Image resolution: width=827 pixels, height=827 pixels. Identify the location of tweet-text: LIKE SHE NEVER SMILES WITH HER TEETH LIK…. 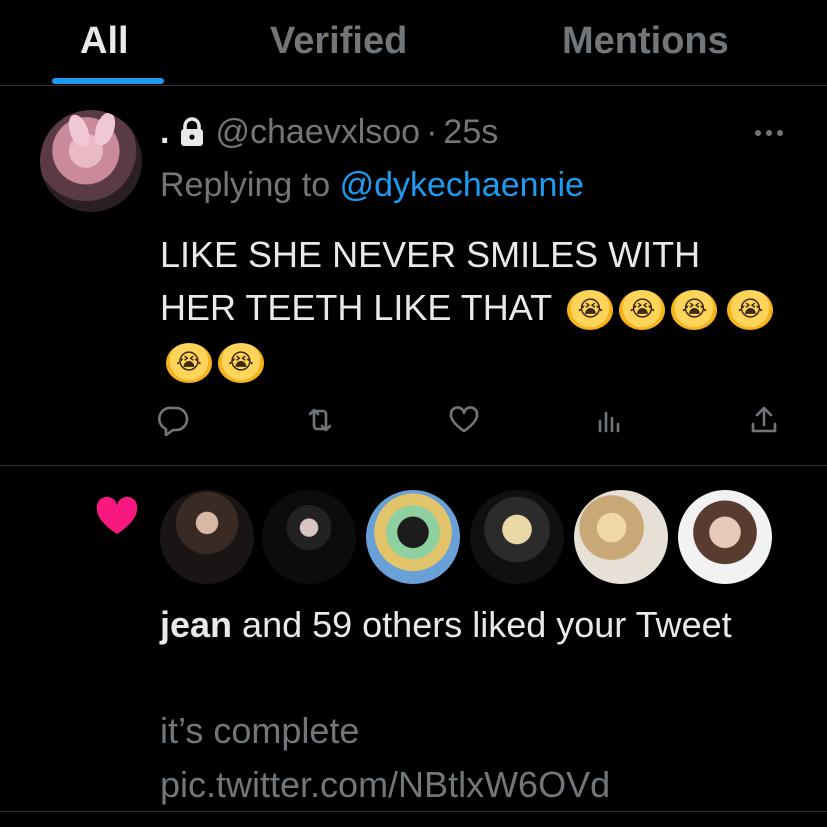
(470, 307).